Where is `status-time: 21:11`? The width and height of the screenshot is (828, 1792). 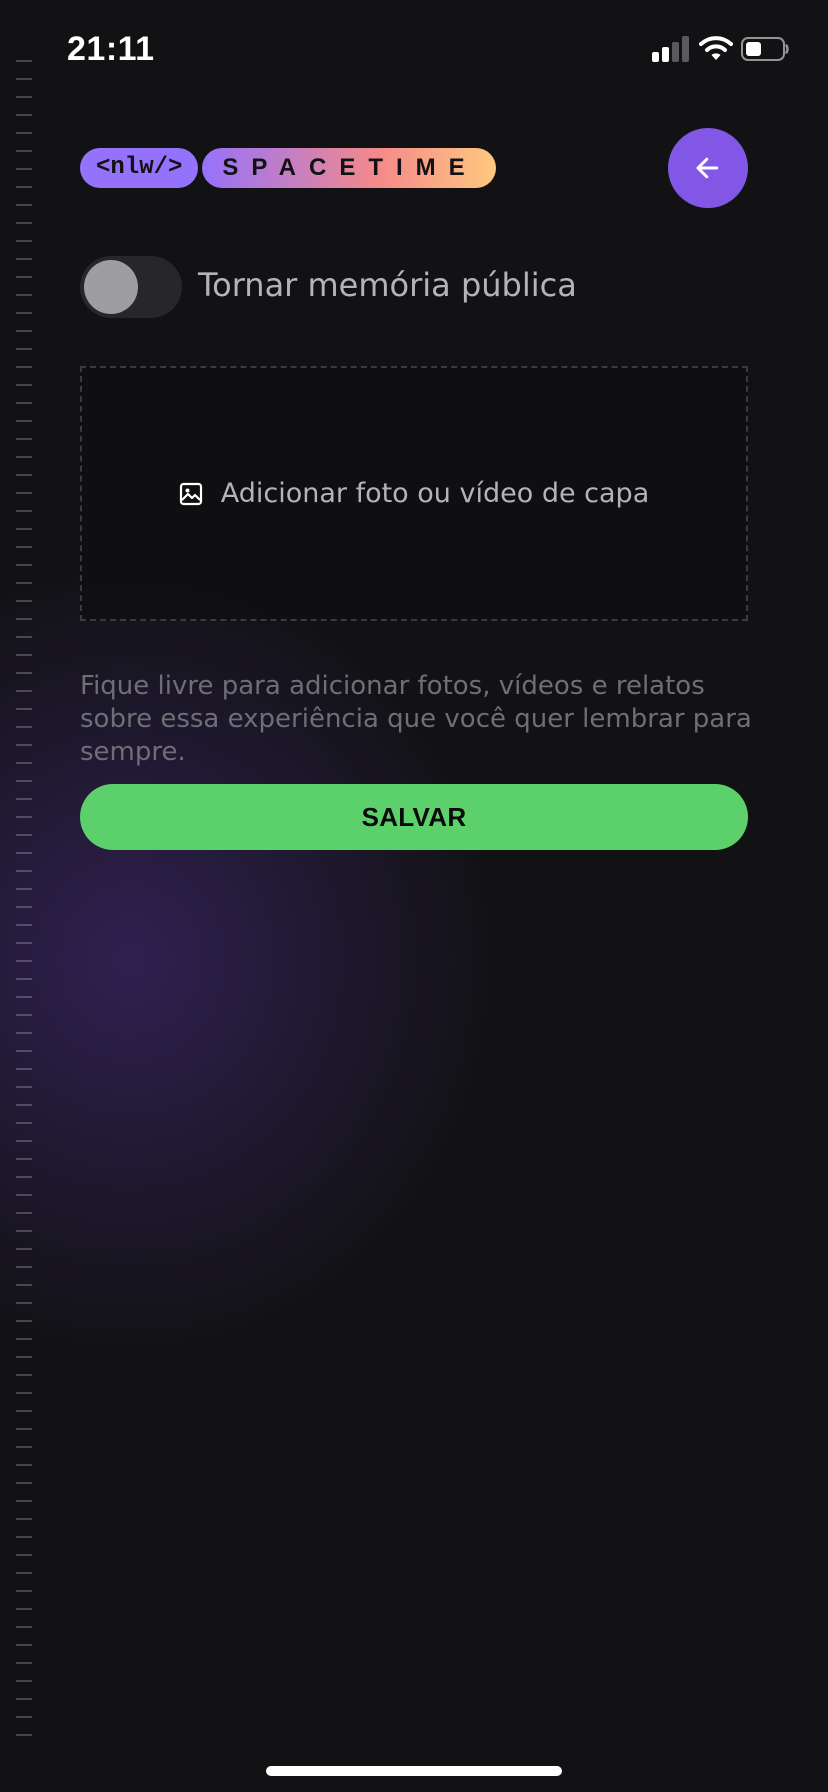 status-time: 21:11 is located at coordinates (111, 49).